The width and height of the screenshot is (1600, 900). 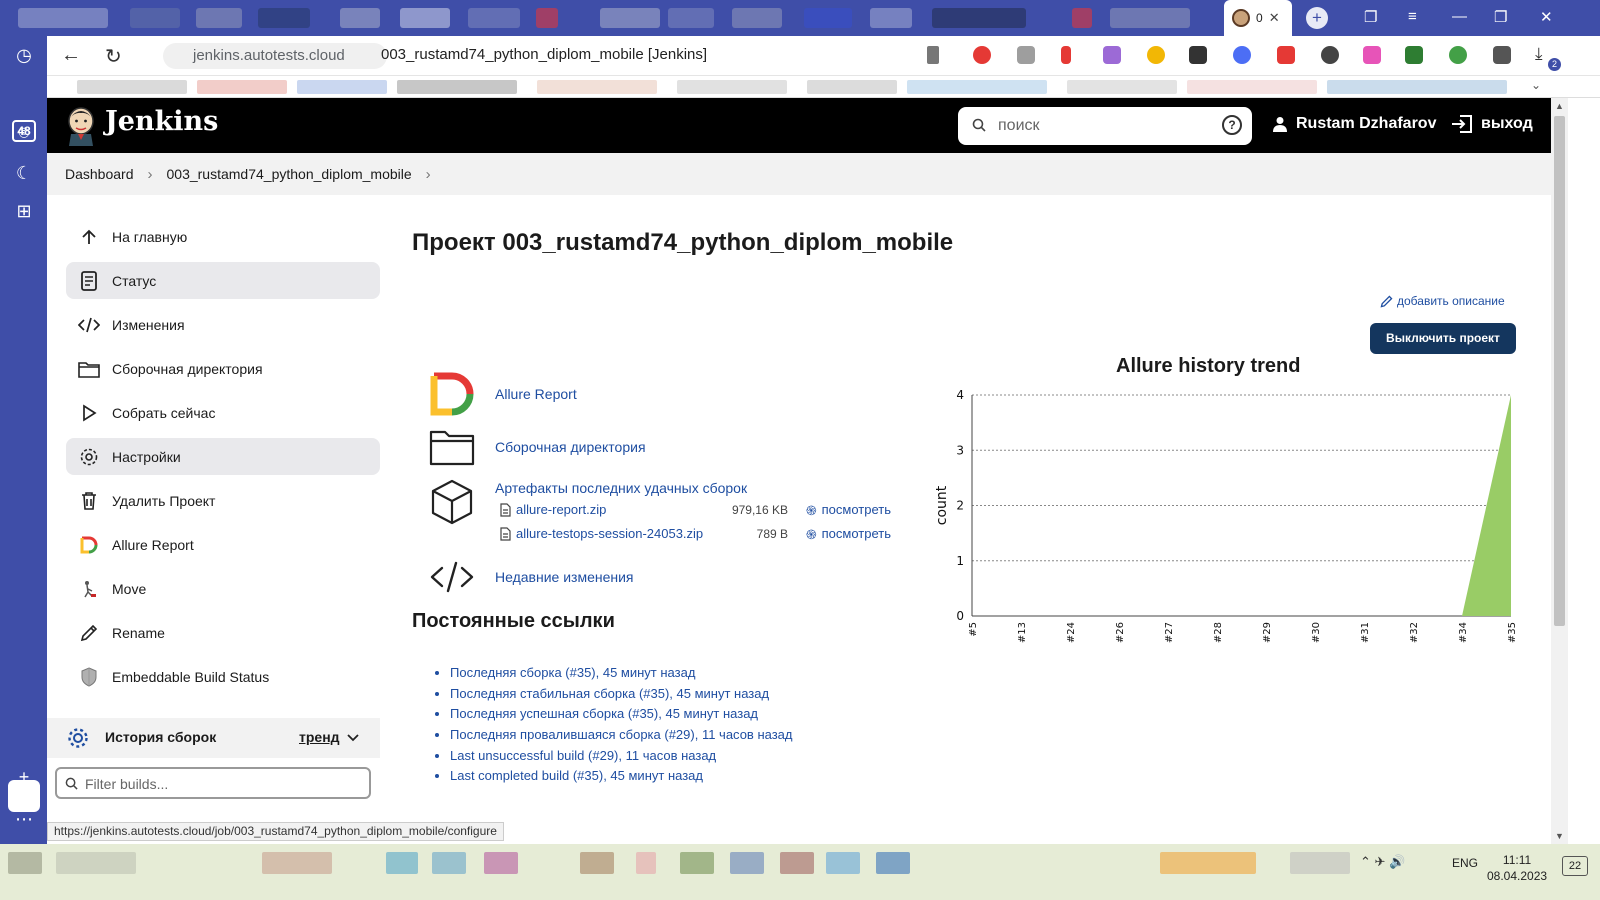 What do you see at coordinates (536, 394) in the screenshot?
I see `allure-report-link: Allure Report` at bounding box center [536, 394].